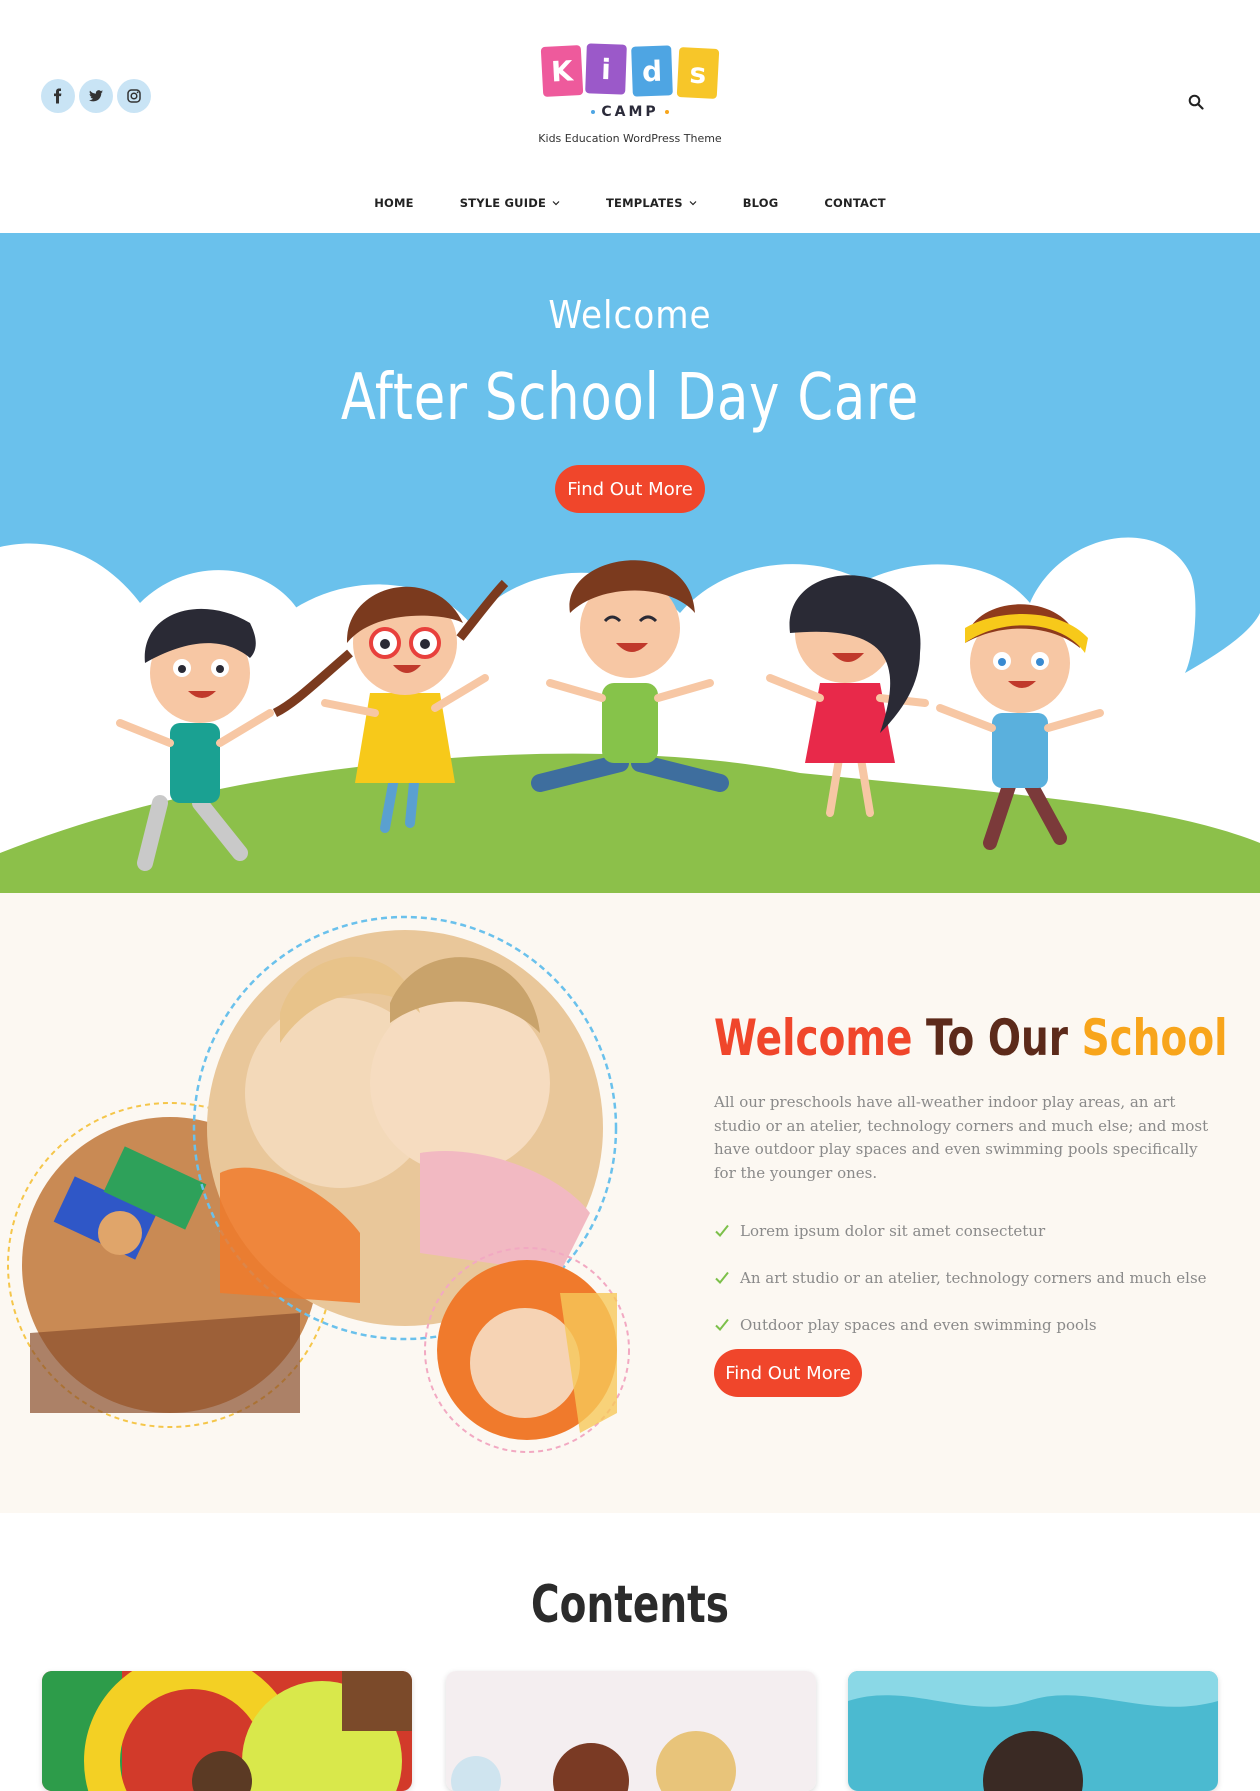 This screenshot has height=1791, width=1260. What do you see at coordinates (652, 71) in the screenshot?
I see `logo-letter-d: d` at bounding box center [652, 71].